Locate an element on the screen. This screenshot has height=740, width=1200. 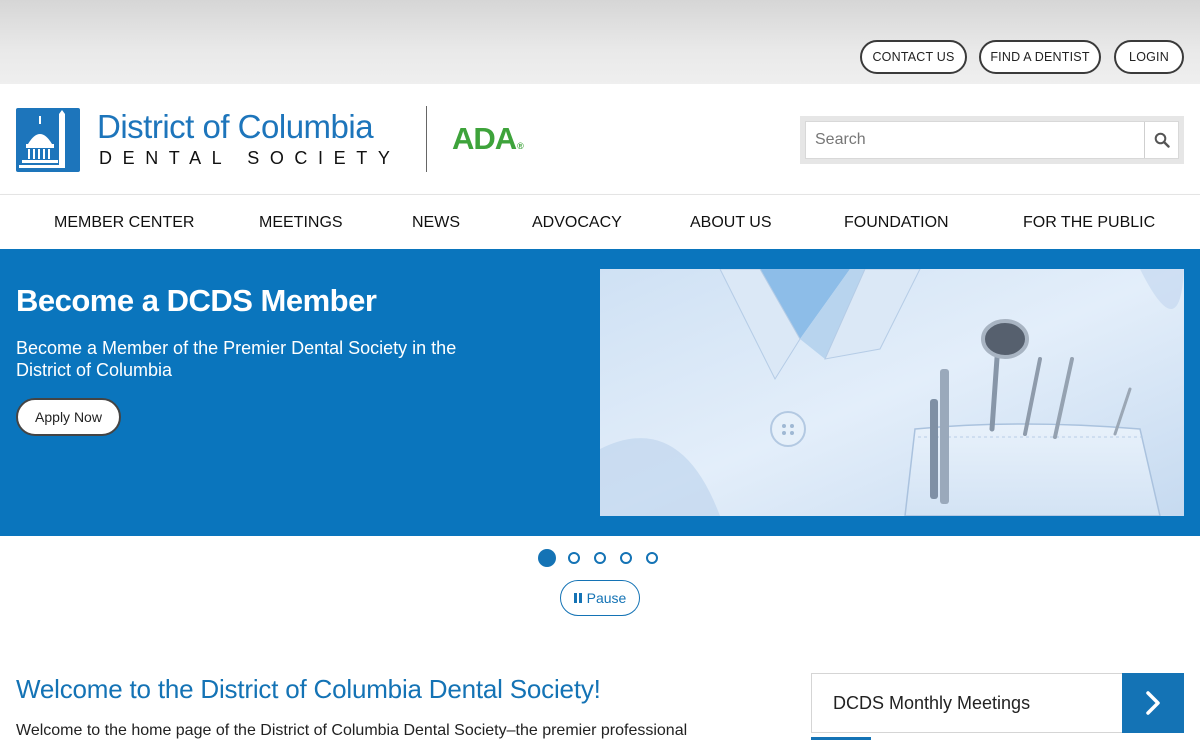
search-input is located at coordinates (975, 140).